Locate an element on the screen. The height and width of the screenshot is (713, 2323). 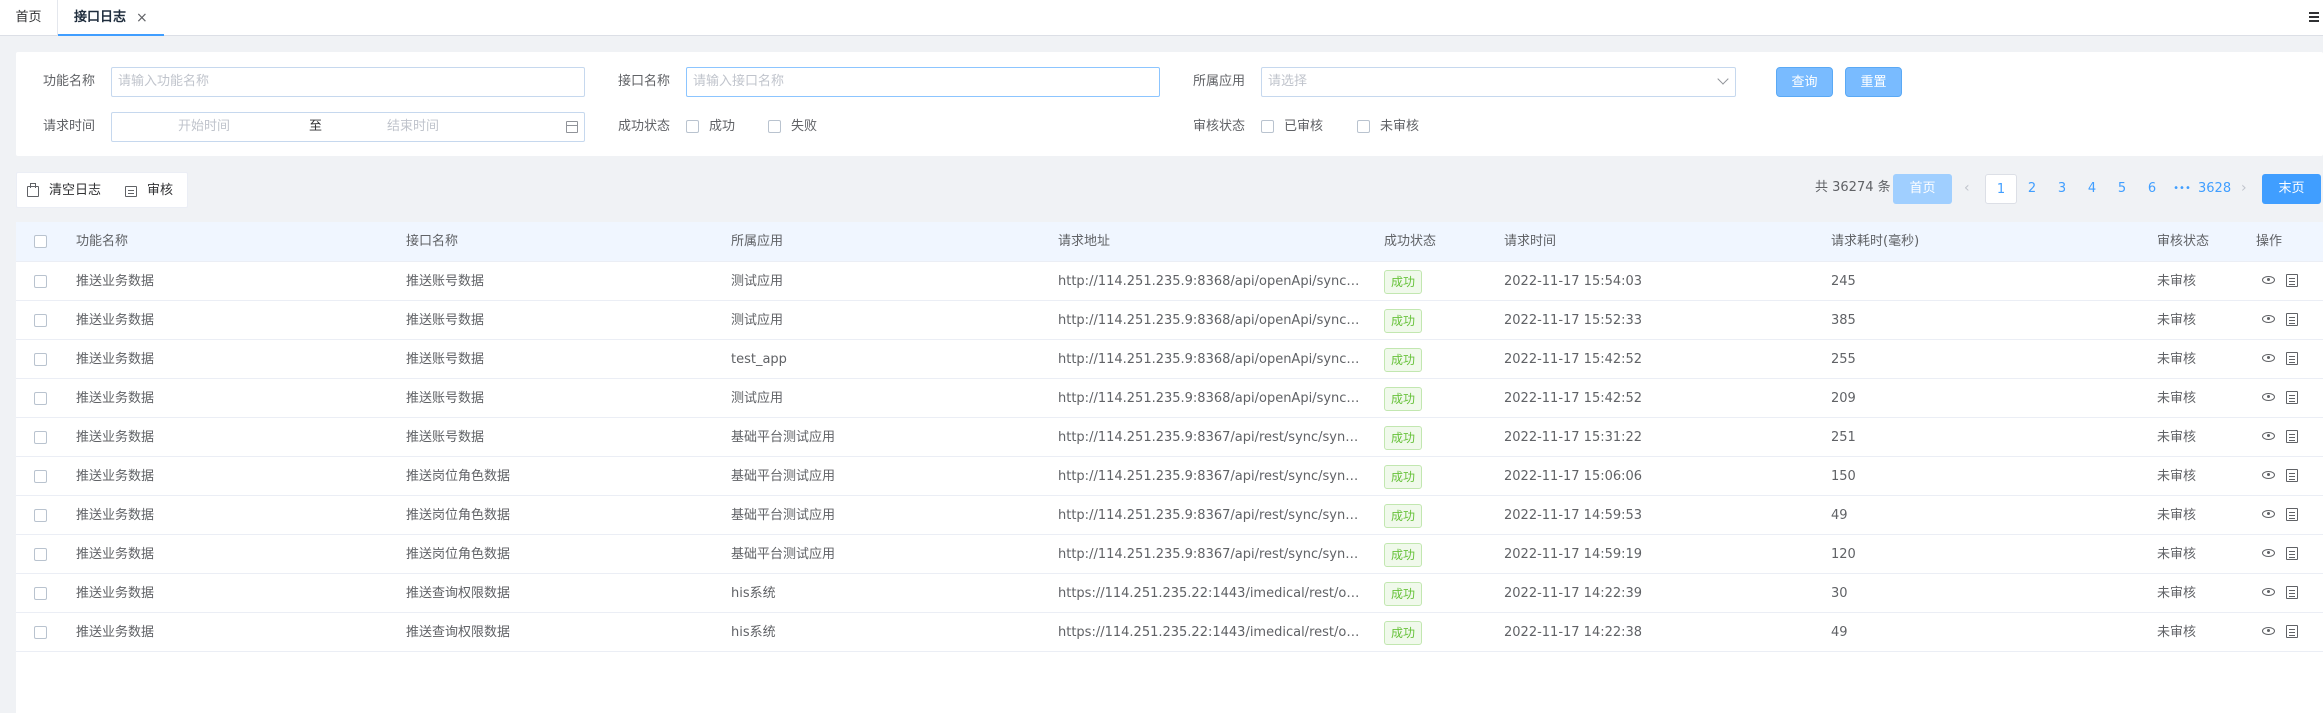
tab-api-log: 接口日志 × is located at coordinates (111, 18).